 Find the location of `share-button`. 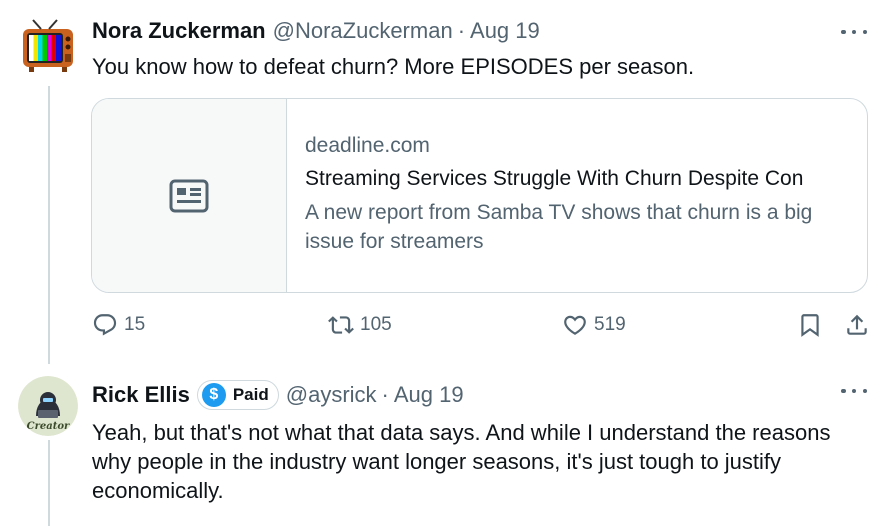

share-button is located at coordinates (857, 325).